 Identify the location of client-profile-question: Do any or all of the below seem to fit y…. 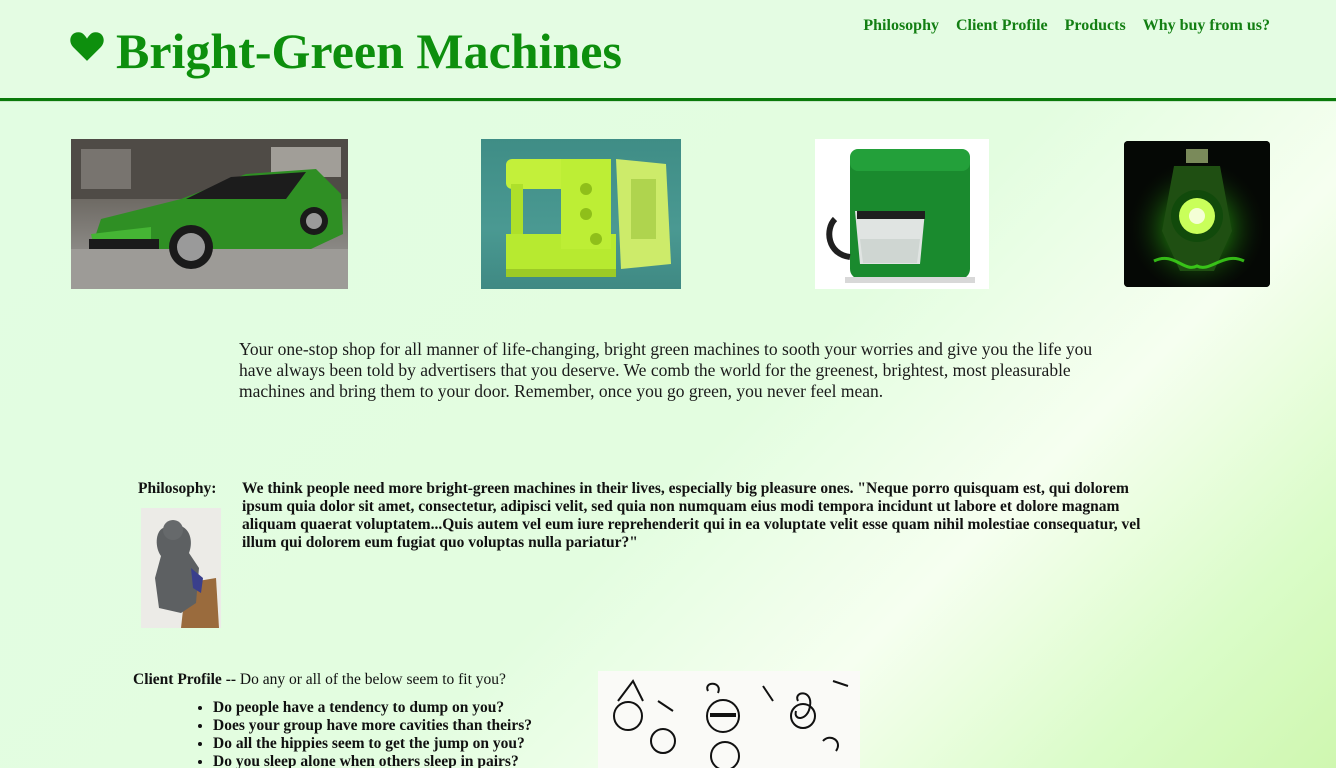
(372, 679).